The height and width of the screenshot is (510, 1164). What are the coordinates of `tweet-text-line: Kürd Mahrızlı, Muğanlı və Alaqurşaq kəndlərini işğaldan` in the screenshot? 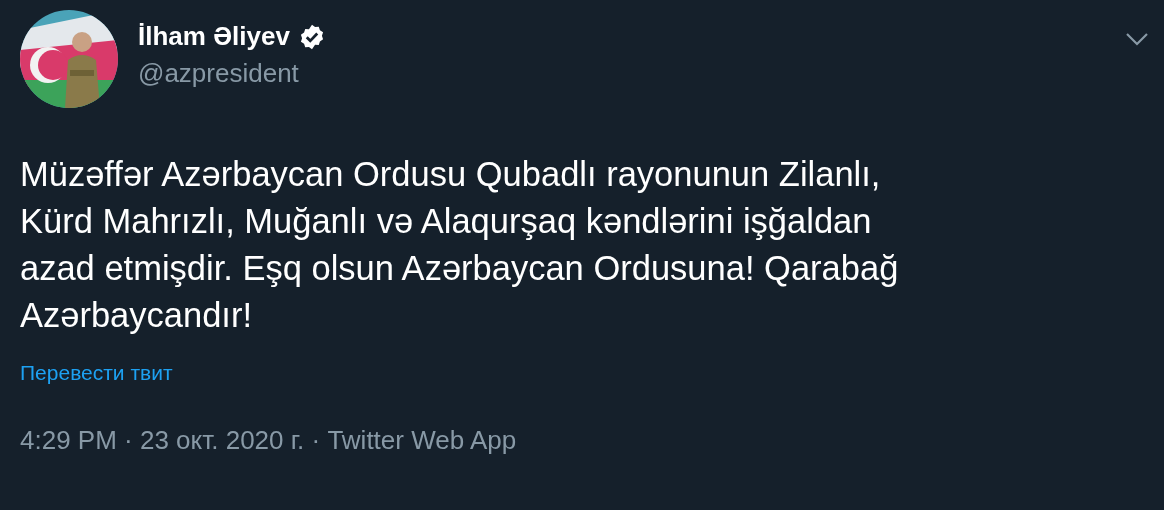 It's located at (446, 221).